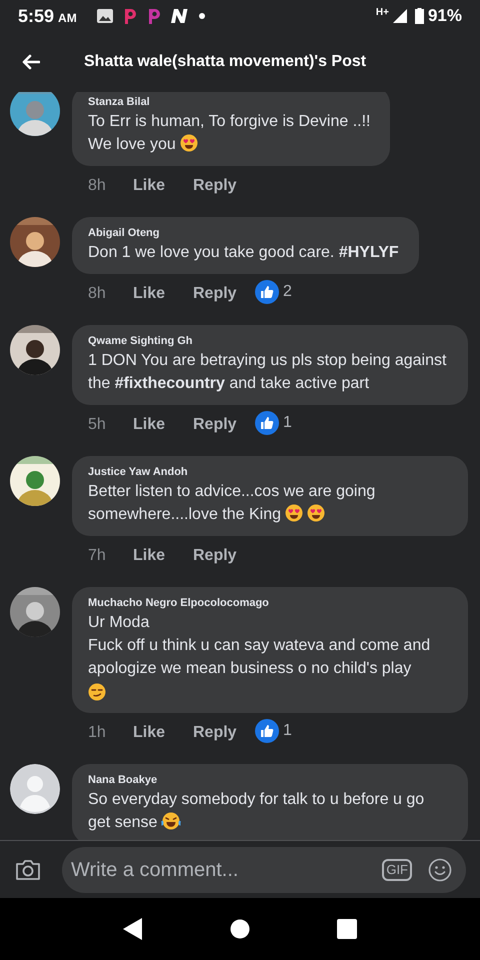 This screenshot has height=960, width=480. What do you see at coordinates (419, 16) in the screenshot?
I see `battery-icon` at bounding box center [419, 16].